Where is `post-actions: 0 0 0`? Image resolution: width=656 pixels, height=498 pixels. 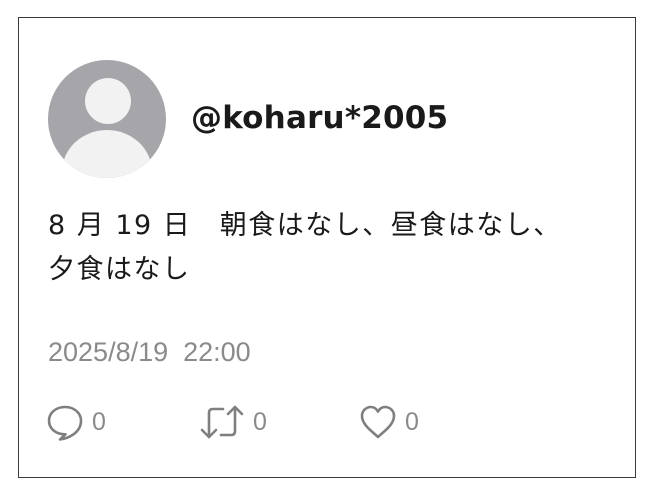
post-actions: 0 0 0 is located at coordinates (326, 422).